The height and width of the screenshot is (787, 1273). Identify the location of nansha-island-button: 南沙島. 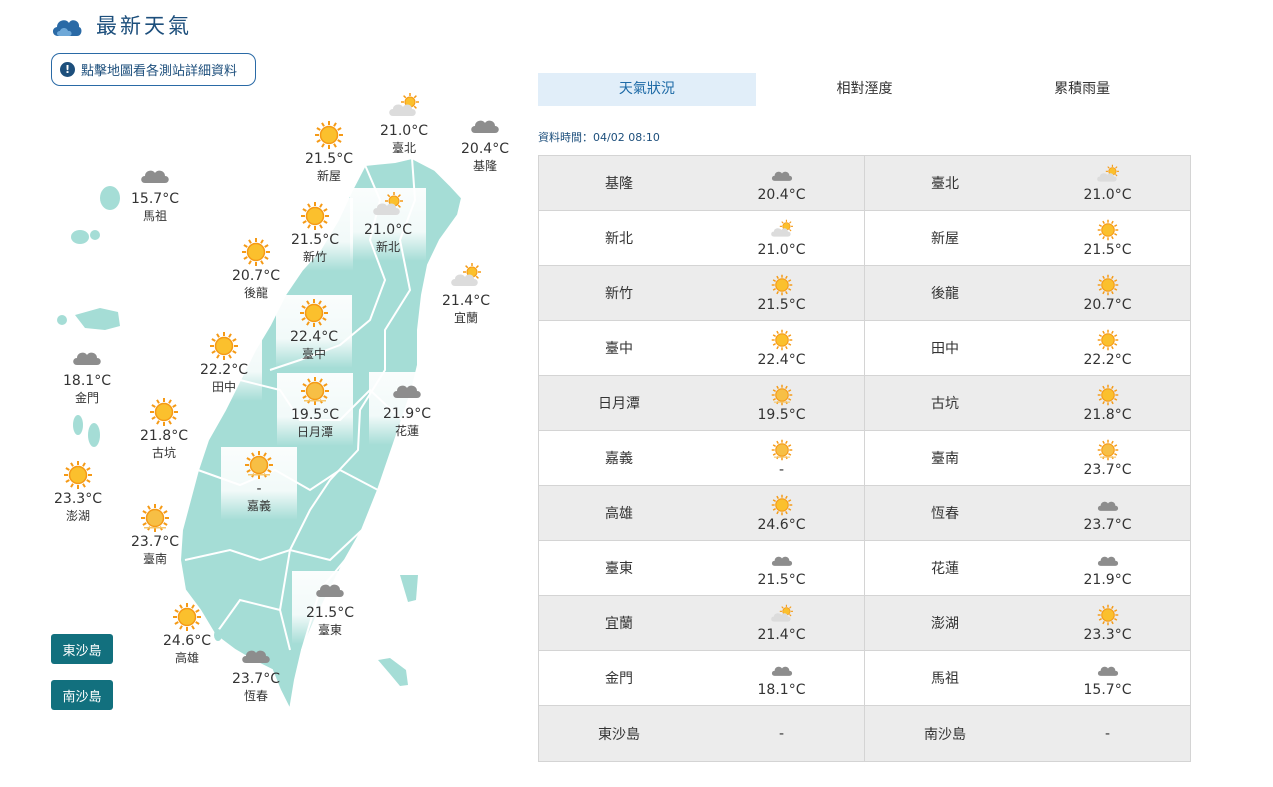
(82, 695).